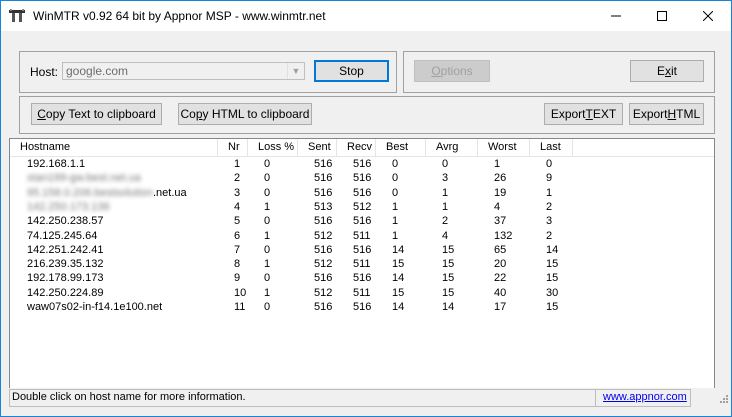 The width and height of the screenshot is (732, 417). Describe the element at coordinates (53, 236) in the screenshot. I see `hostname-cell: 74.125.245.64` at that location.